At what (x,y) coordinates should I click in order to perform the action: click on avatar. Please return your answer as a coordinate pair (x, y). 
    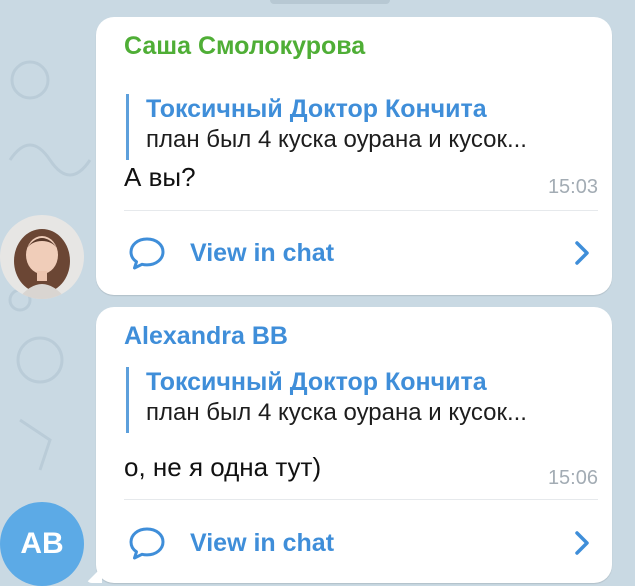
    Looking at the image, I should click on (42, 257).